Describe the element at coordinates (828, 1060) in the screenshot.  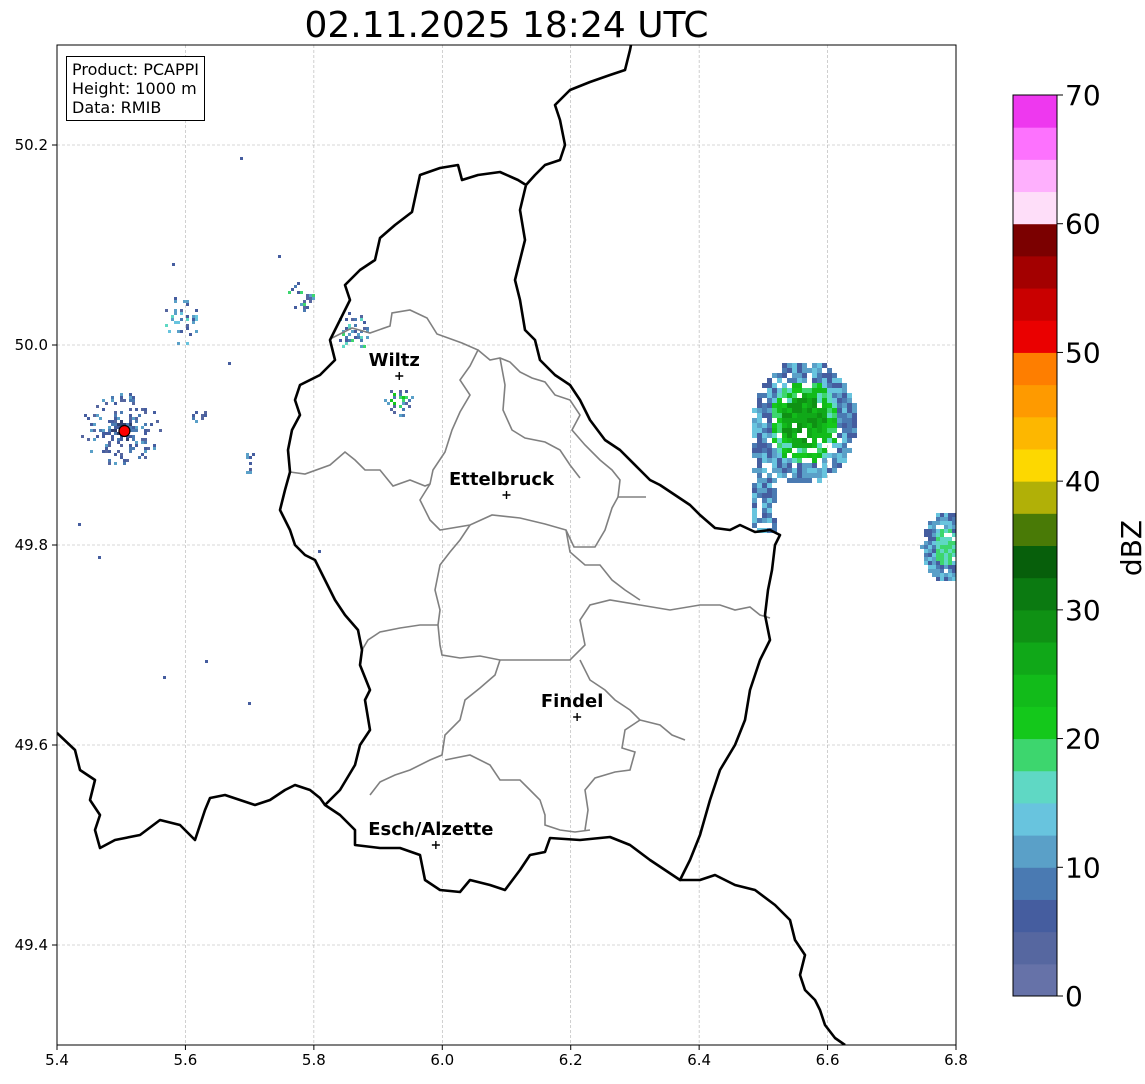
I see `x-tick-label: 6.6` at that location.